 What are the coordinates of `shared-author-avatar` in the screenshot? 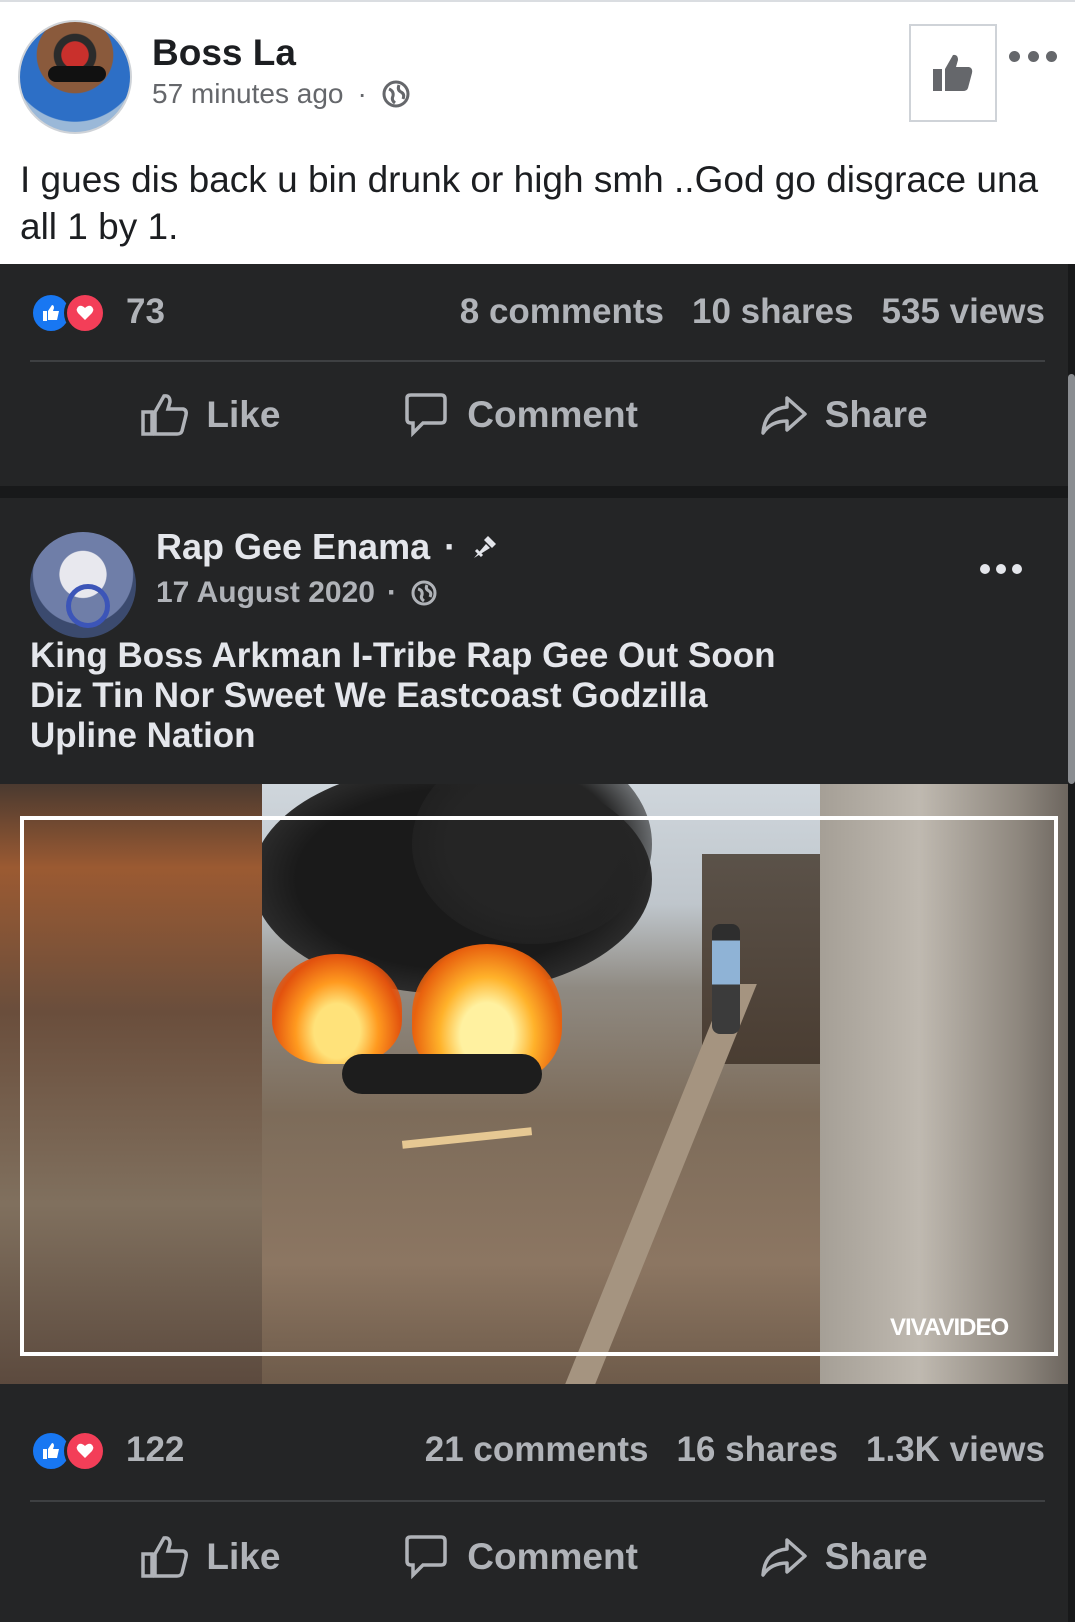 It's located at (83, 585).